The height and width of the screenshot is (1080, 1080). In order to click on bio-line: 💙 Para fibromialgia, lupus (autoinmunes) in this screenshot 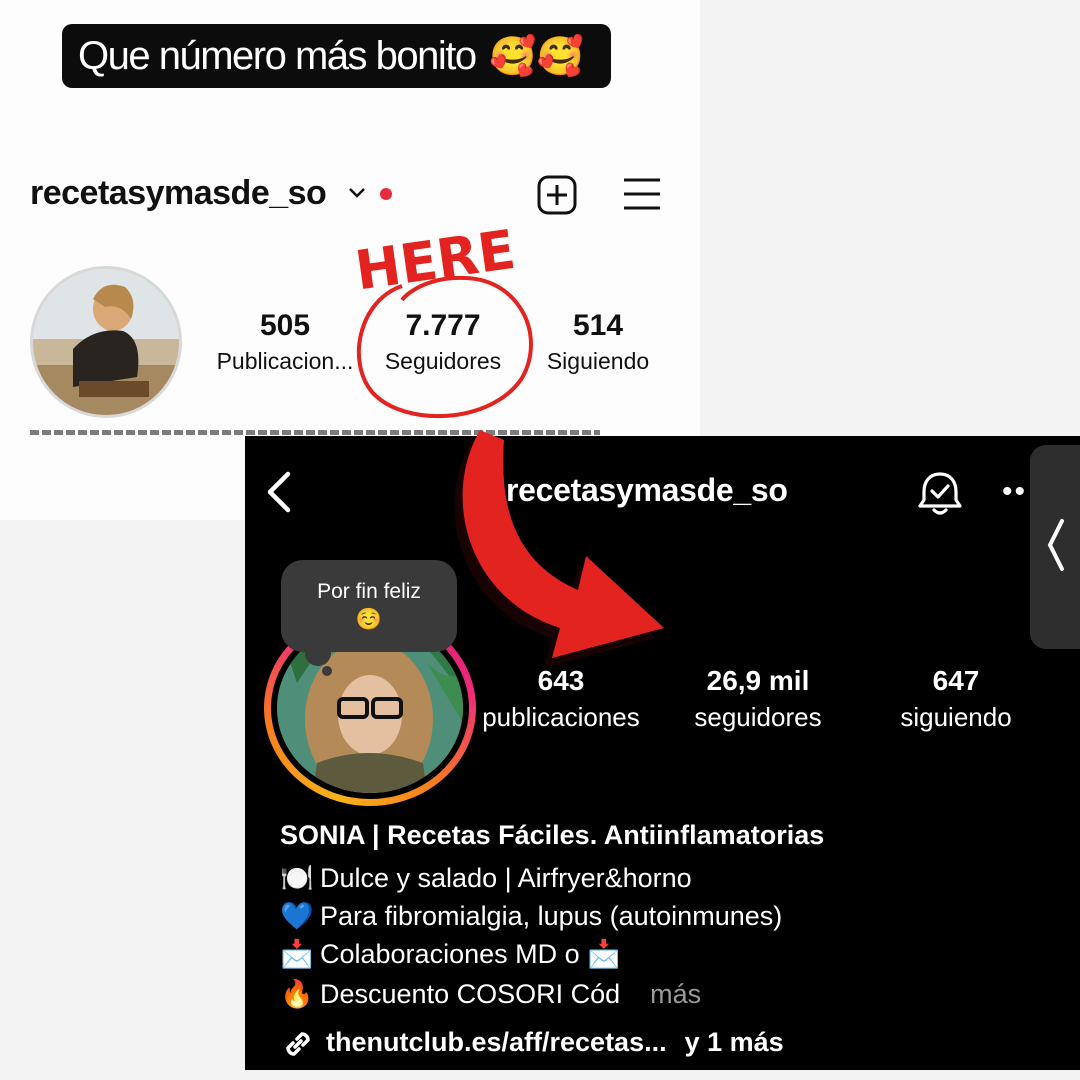, I will do `click(531, 916)`.